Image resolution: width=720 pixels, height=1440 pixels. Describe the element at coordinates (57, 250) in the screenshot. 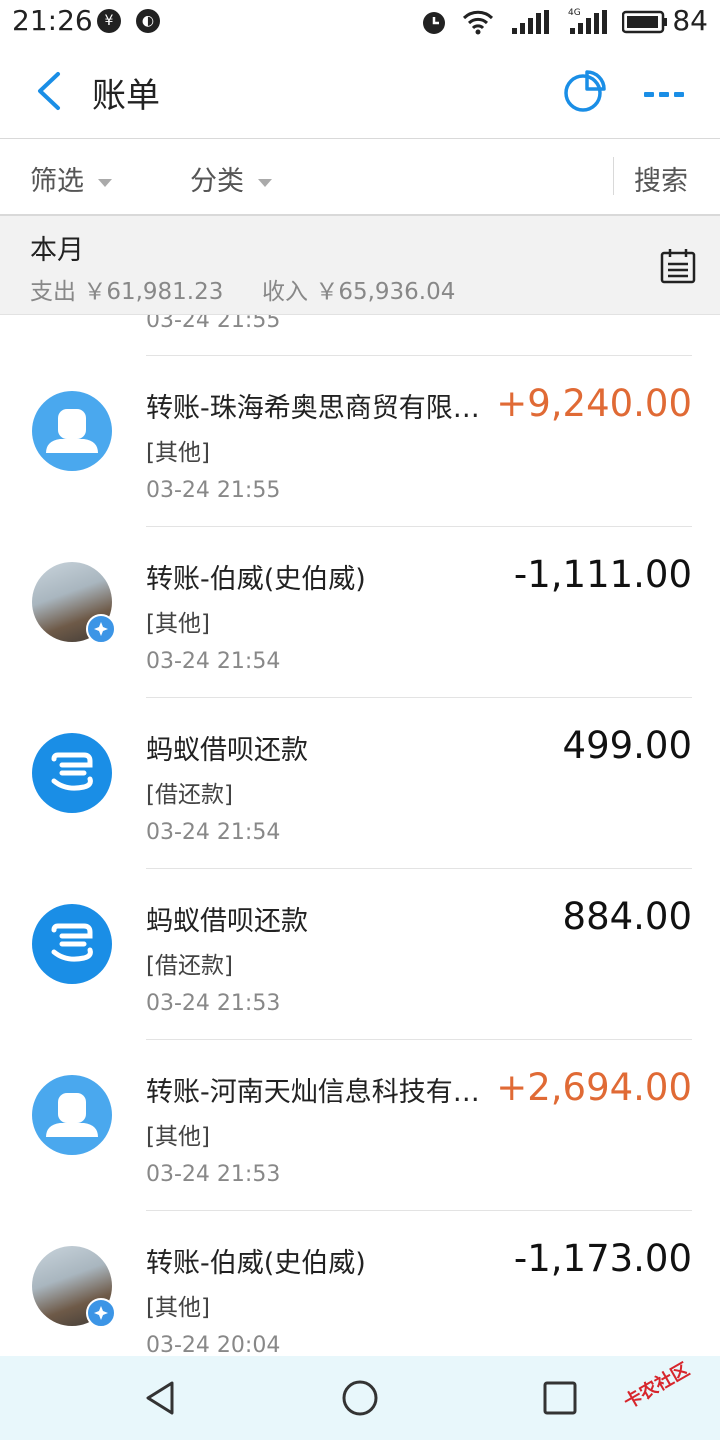

I see `month-label: 本月` at that location.